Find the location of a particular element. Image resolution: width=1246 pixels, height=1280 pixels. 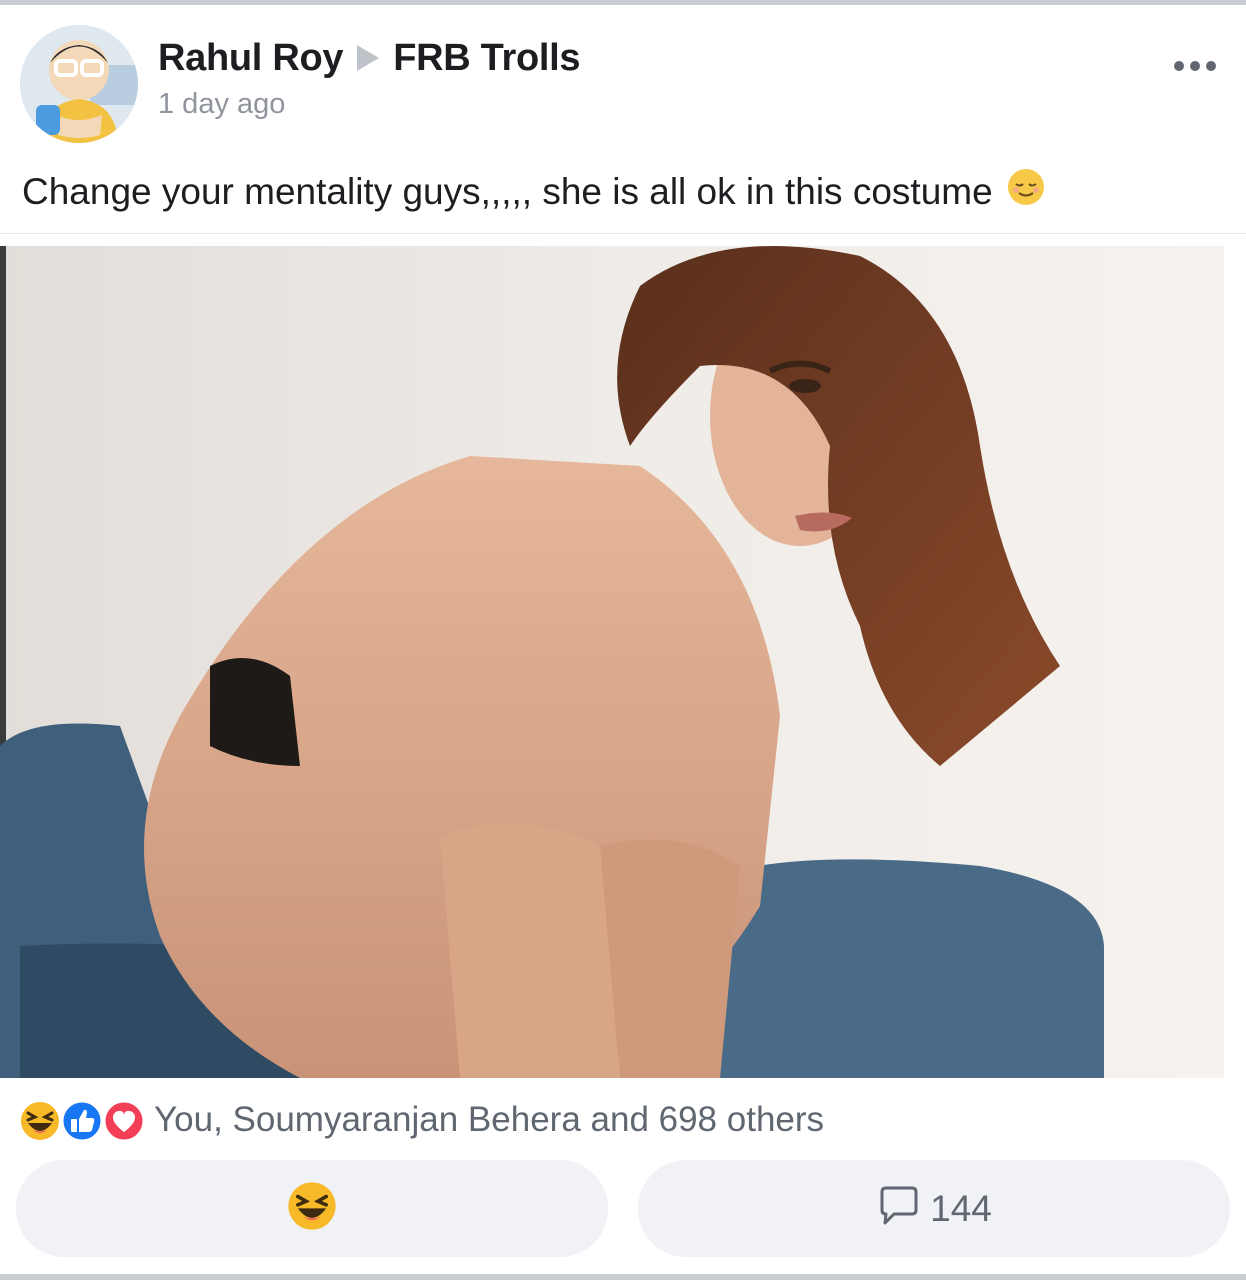

post-header: Rahul Roy FRB Trolls is located at coordinates (369, 58).